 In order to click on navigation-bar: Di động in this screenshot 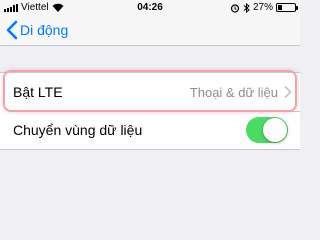, I will do `click(150, 31)`.